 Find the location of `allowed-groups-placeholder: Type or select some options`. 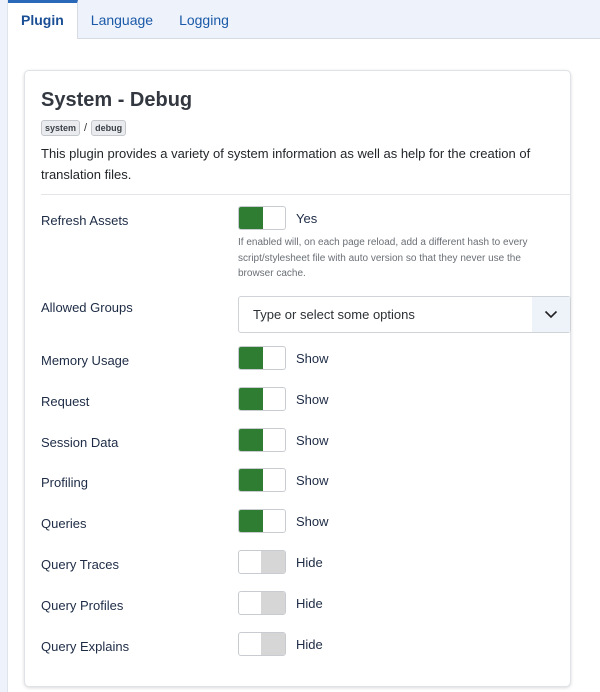

allowed-groups-placeholder: Type or select some options is located at coordinates (334, 314).